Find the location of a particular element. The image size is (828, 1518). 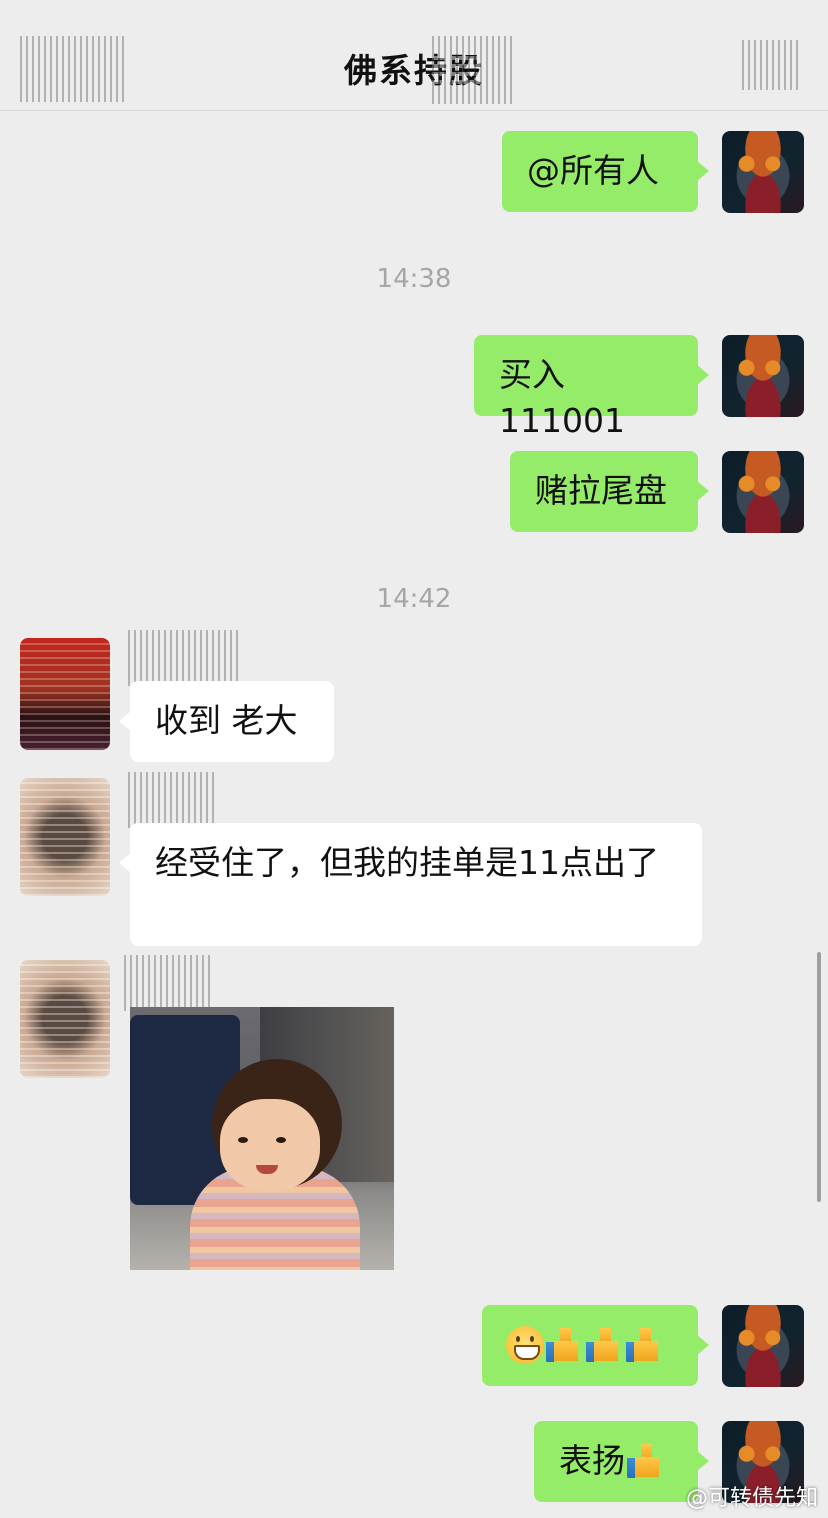

message-bubble-sent is located at coordinates (595, 1345).